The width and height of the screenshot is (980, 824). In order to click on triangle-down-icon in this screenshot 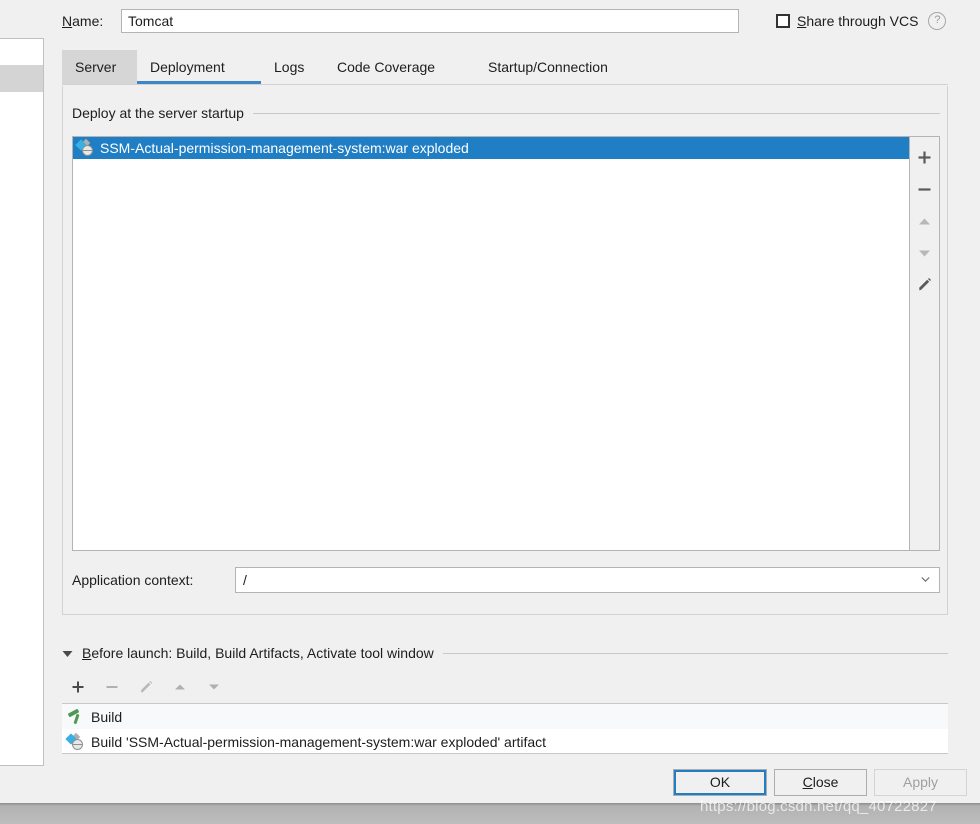, I will do `click(67, 653)`.